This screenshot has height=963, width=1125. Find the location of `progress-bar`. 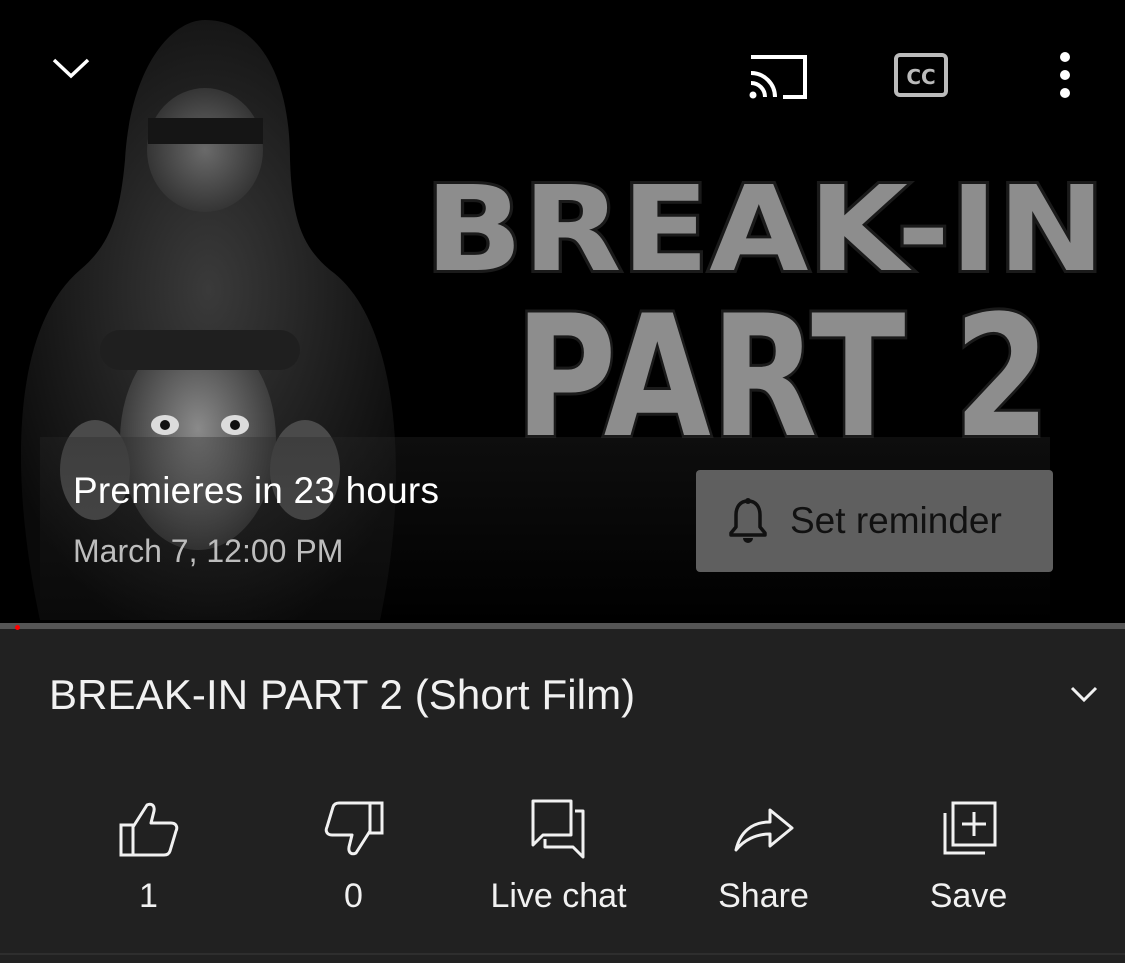

progress-bar is located at coordinates (562, 626).